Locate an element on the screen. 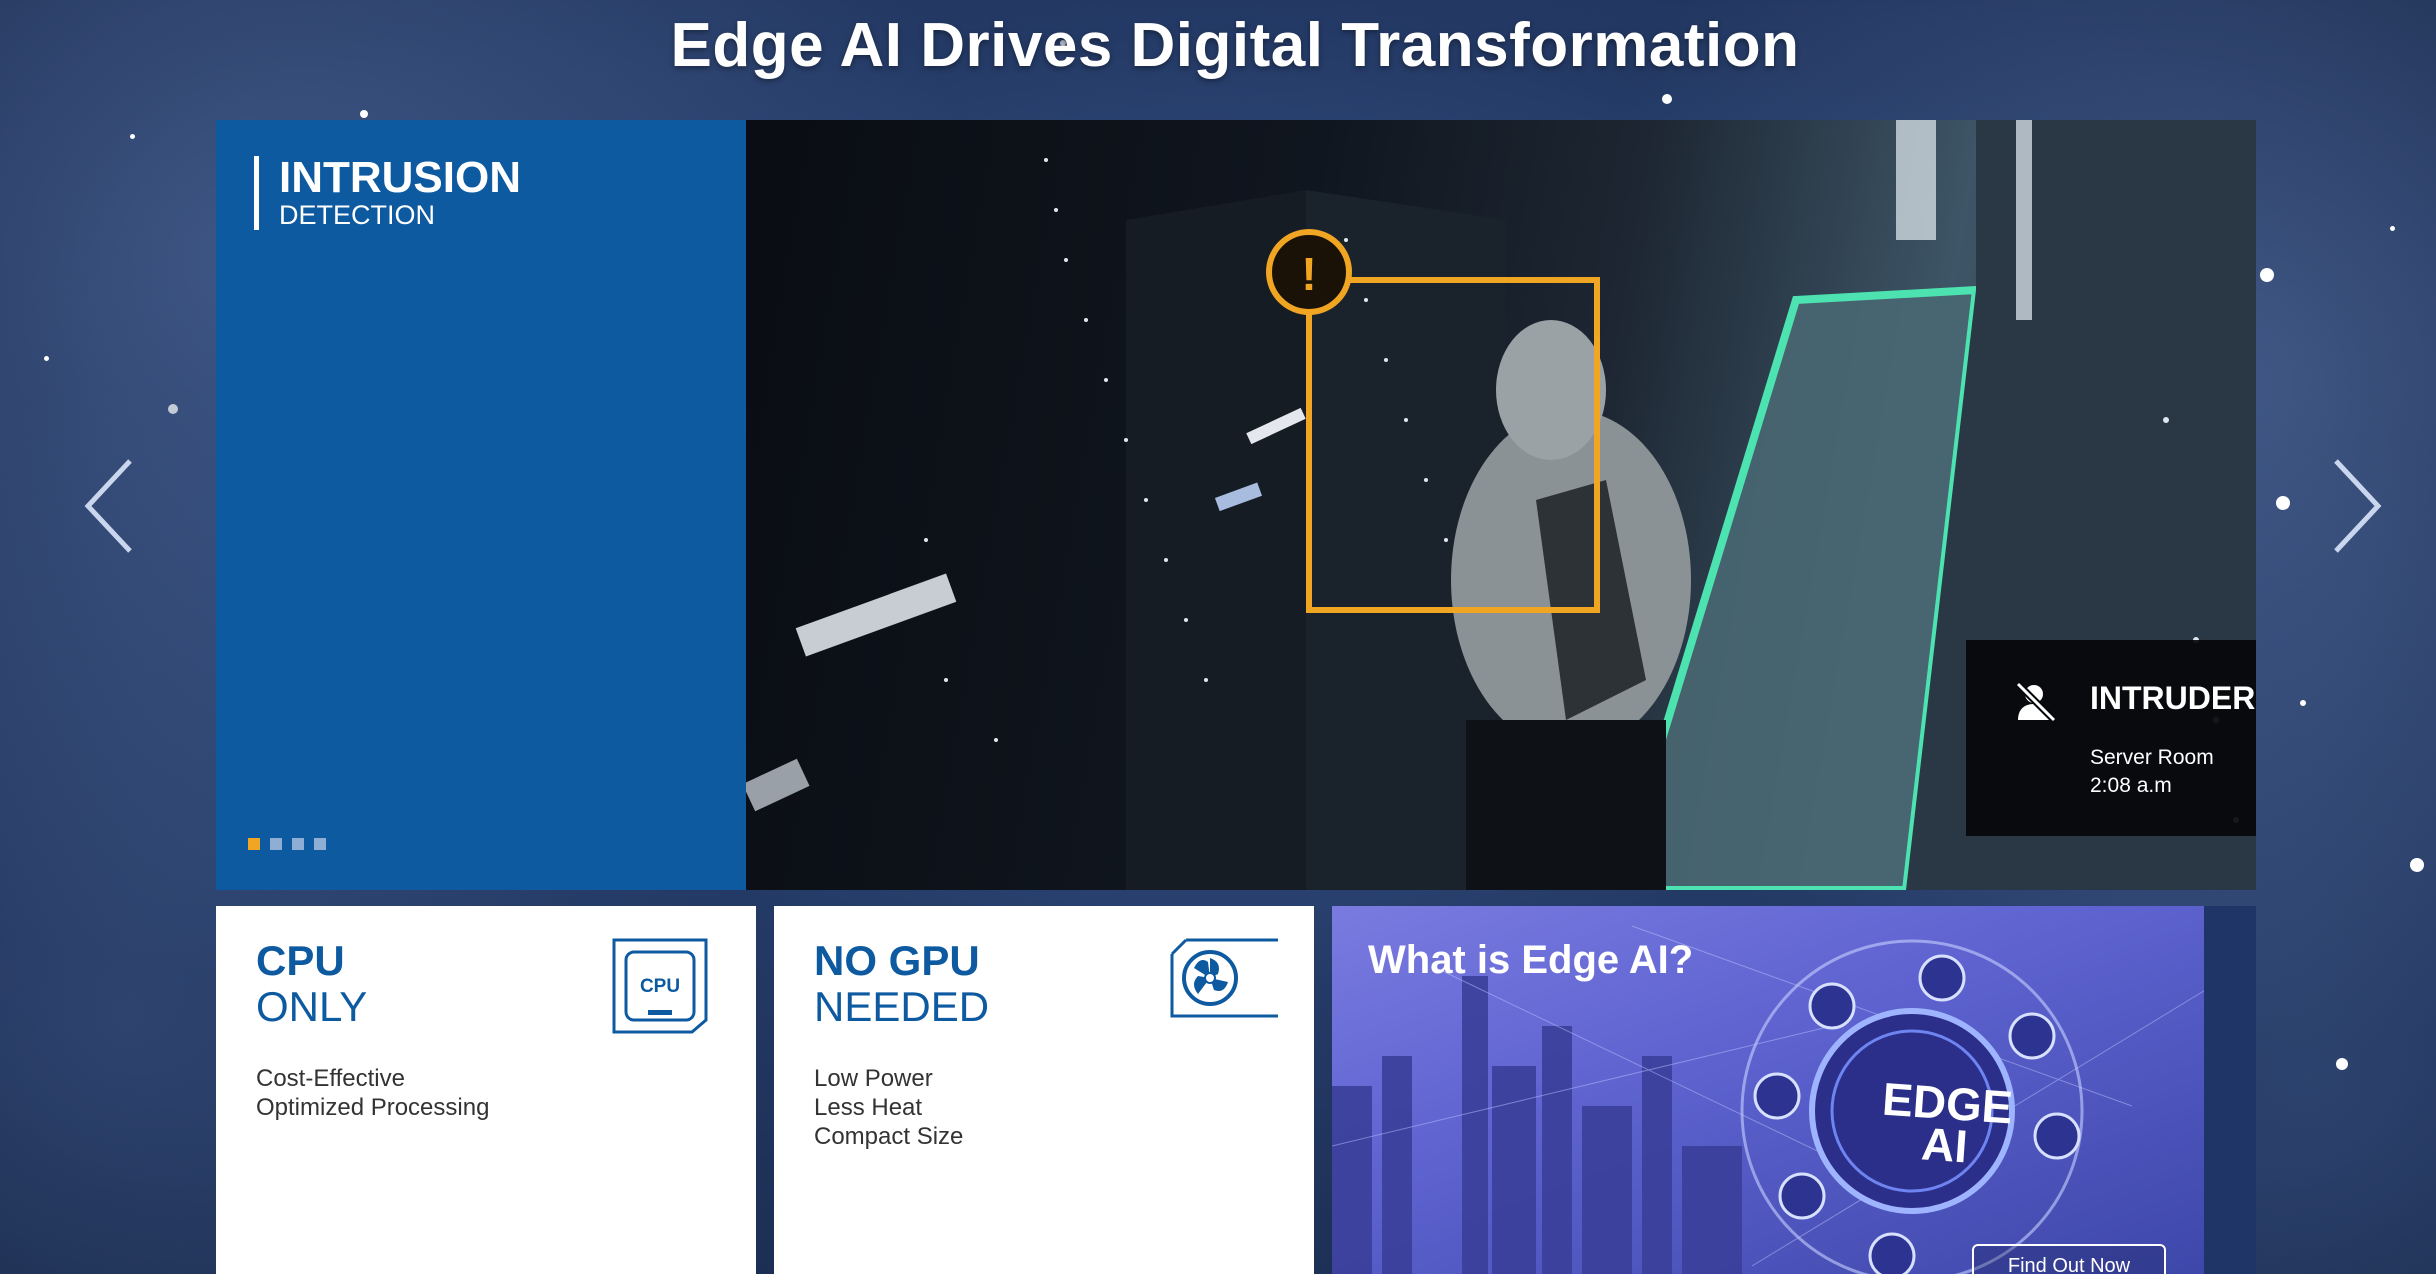 The height and width of the screenshot is (1274, 2436). card-description: Low Power Less Heat Compact Size is located at coordinates (888, 1107).